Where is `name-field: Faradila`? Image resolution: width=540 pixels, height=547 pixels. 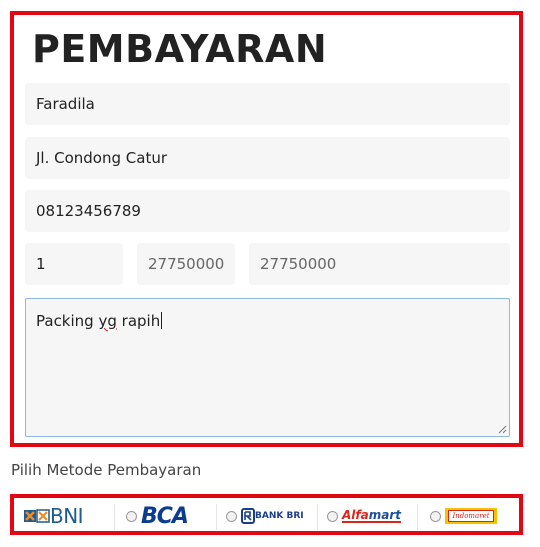
name-field: Faradila is located at coordinates (267, 104).